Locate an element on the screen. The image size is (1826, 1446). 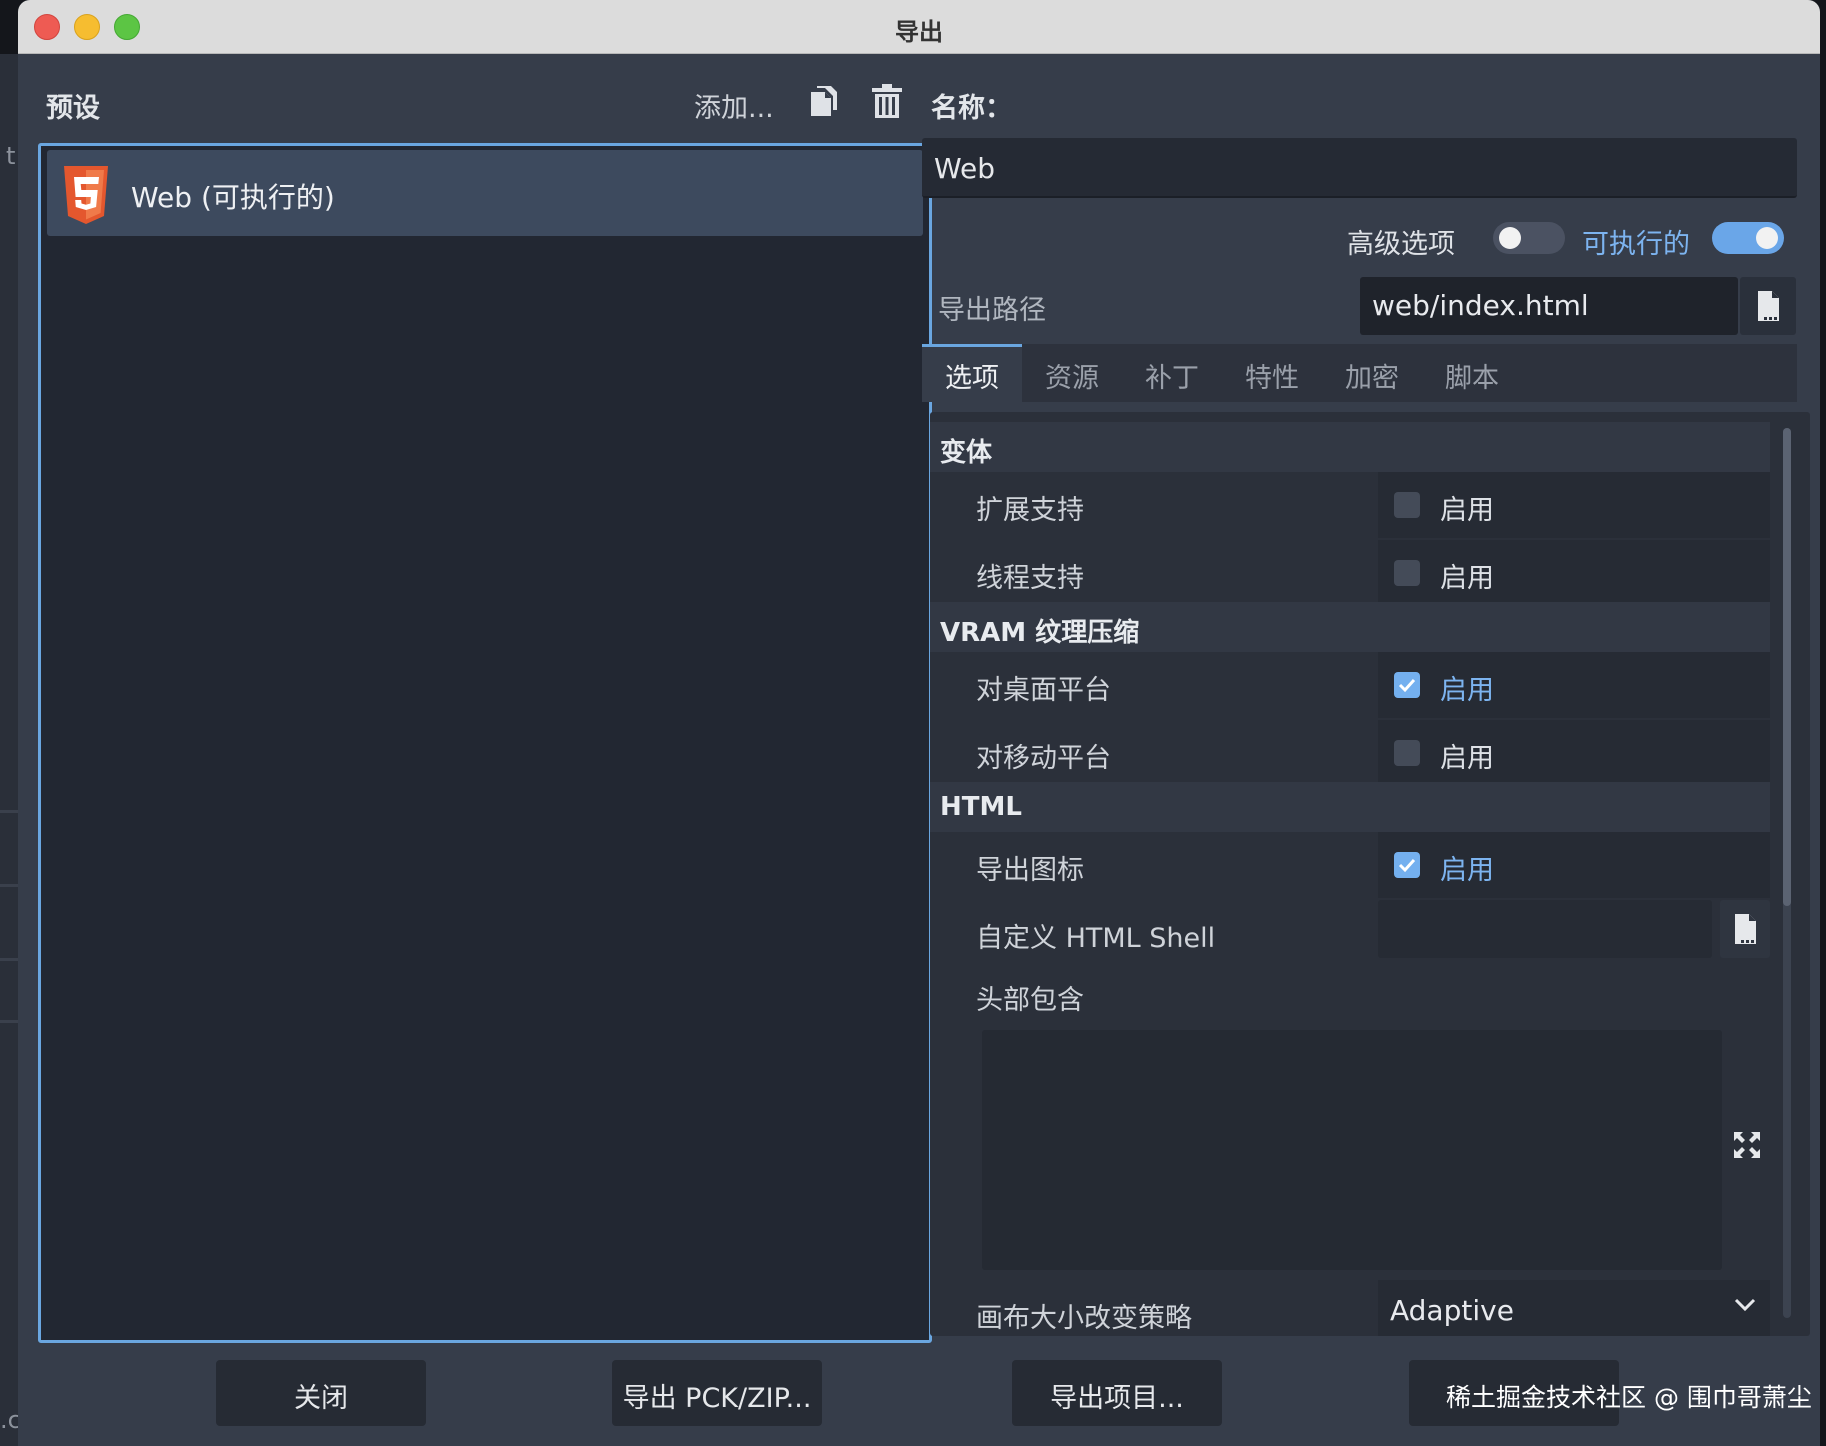
canvas-resize-dropdown: Adaptive is located at coordinates (1574, 1308).